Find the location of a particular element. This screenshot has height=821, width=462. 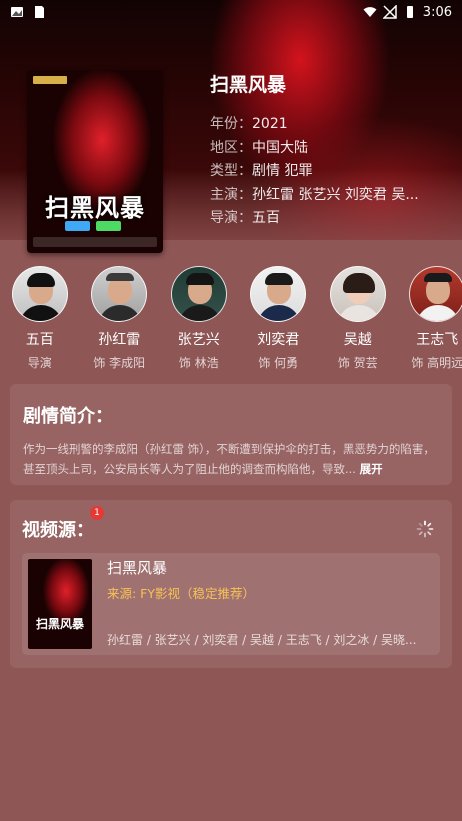

cast-role: 饰 林浩 is located at coordinates (198, 363).